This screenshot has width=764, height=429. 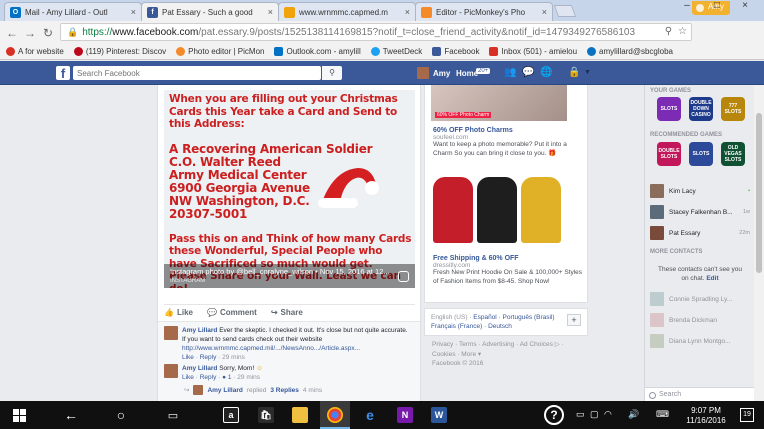 What do you see at coordinates (554, 415) in the screenshot?
I see `help-icon: ?` at bounding box center [554, 415].